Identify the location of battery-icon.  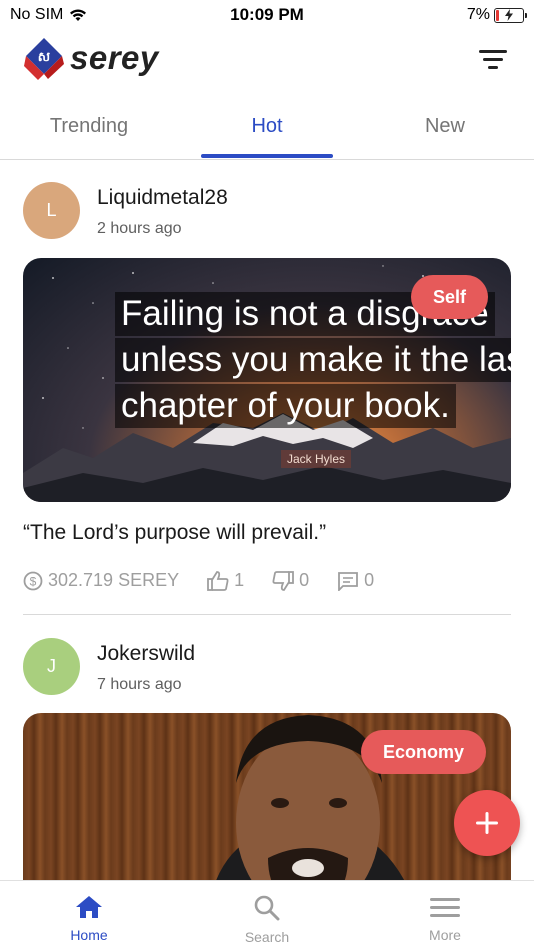
(510, 15).